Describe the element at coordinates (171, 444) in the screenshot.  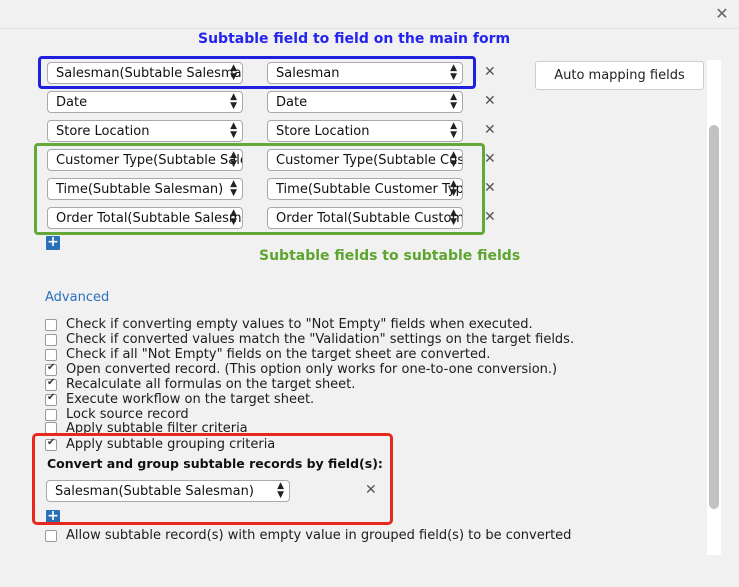
I see `option-label: Apply subtable grouping criteria` at that location.